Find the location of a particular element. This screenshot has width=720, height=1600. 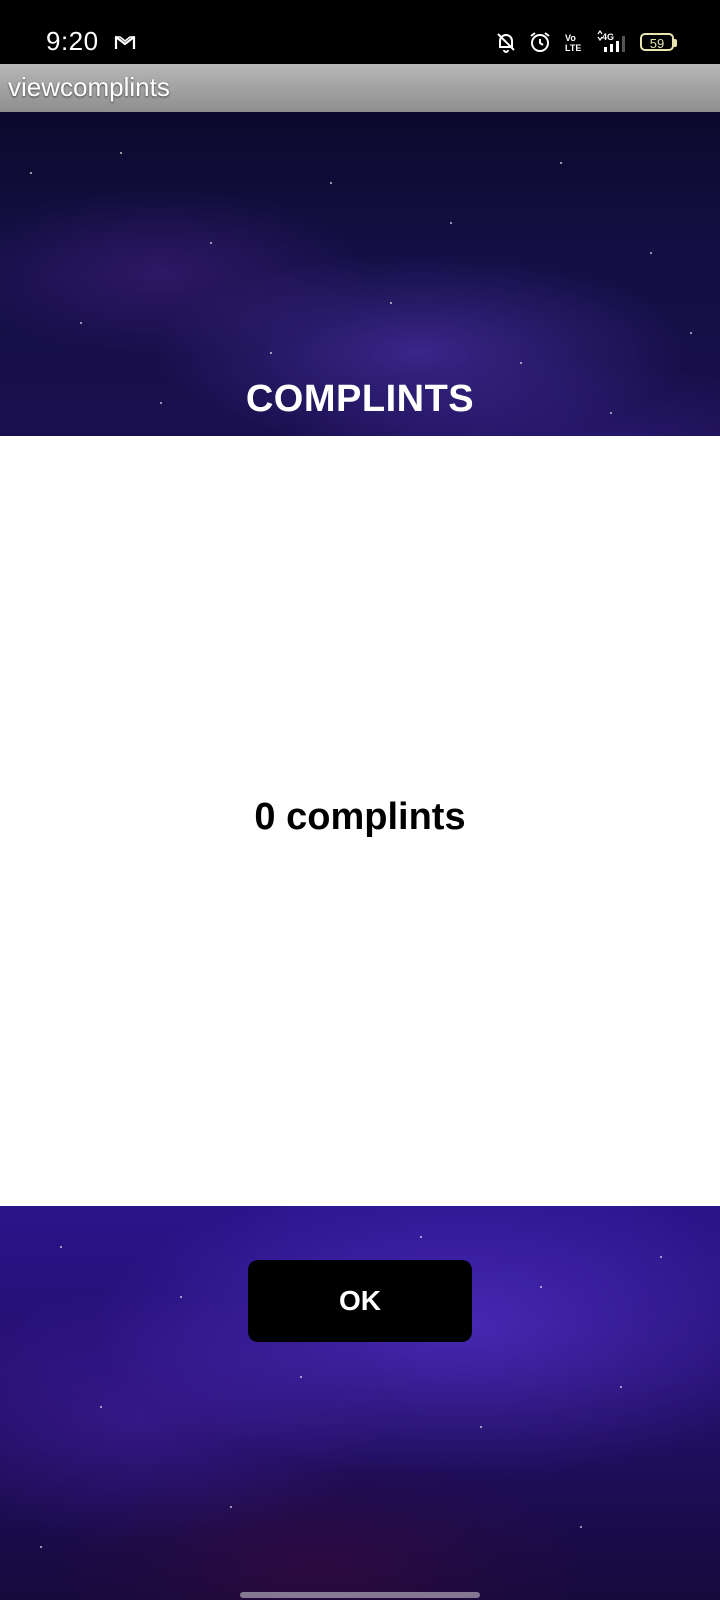

status-bar: 9:20 Vo LTE 4G 59 is located at coordinates (360, 32).